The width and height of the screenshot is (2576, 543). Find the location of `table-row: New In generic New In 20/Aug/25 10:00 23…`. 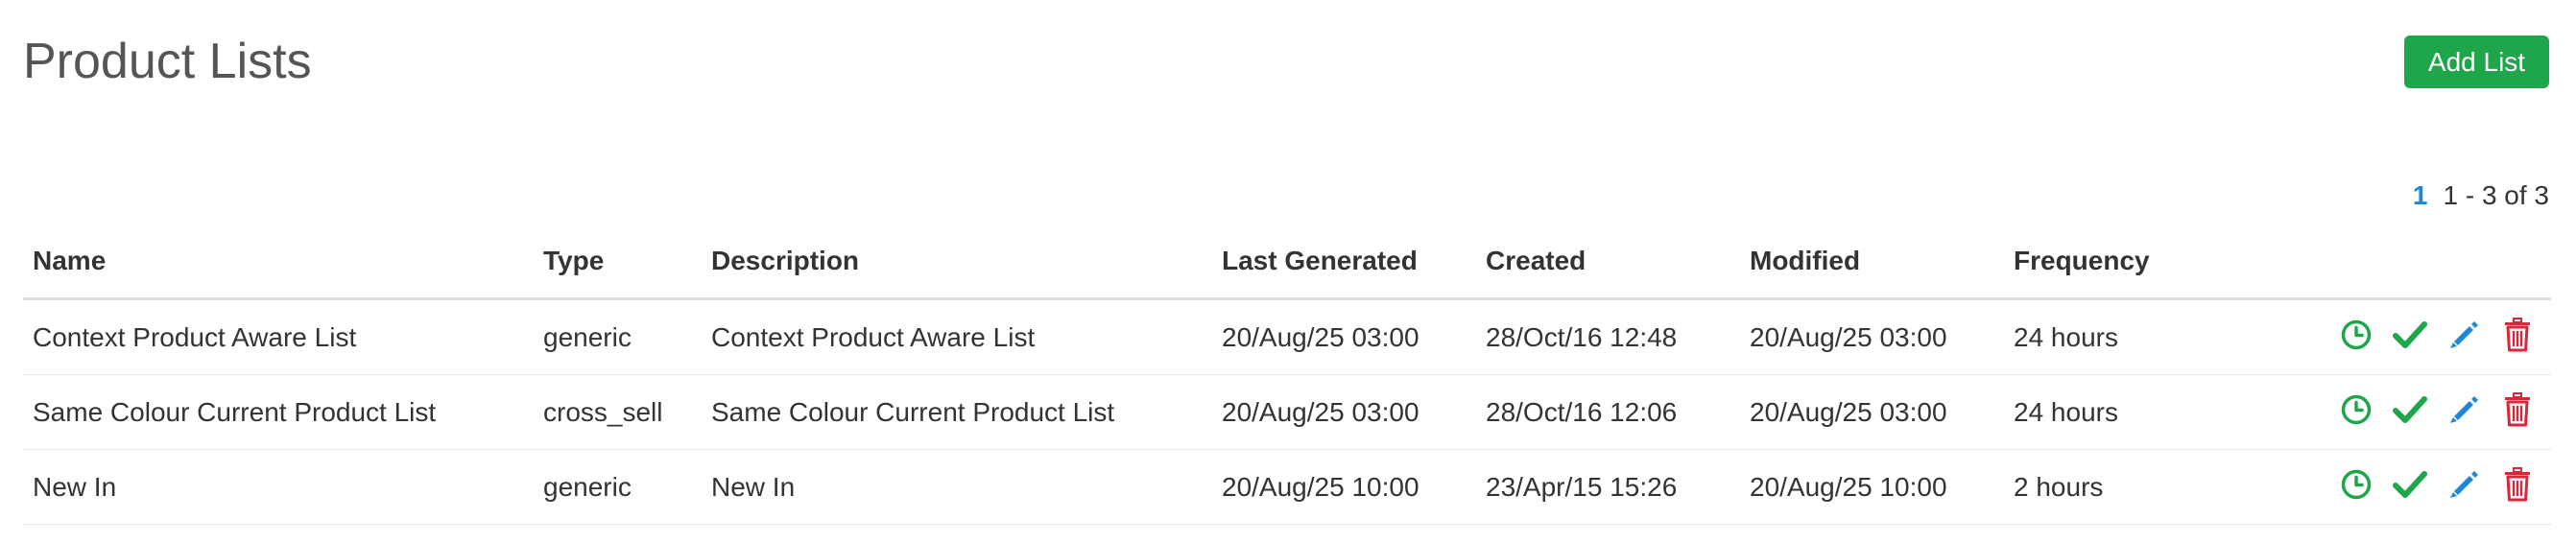

table-row: New In generic New In 20/Aug/25 10:00 23… is located at coordinates (1287, 487).